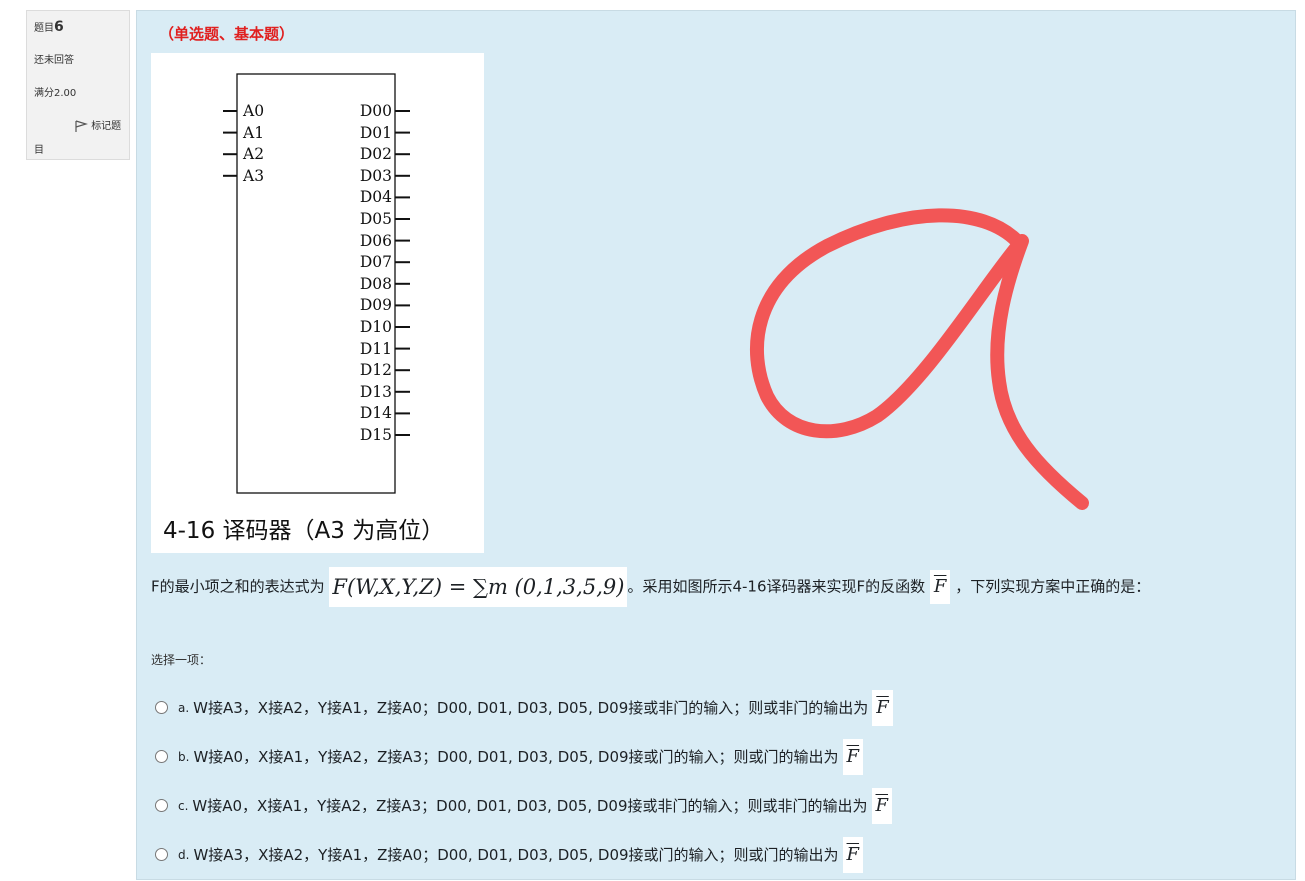 This screenshot has width=1305, height=881. I want to click on option-c-radio, so click(161, 805).